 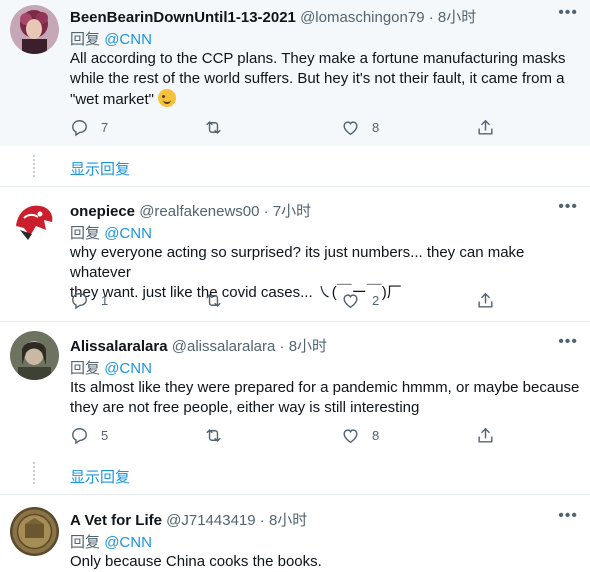 What do you see at coordinates (105, 127) in the screenshot?
I see `reply-count: 7` at bounding box center [105, 127].